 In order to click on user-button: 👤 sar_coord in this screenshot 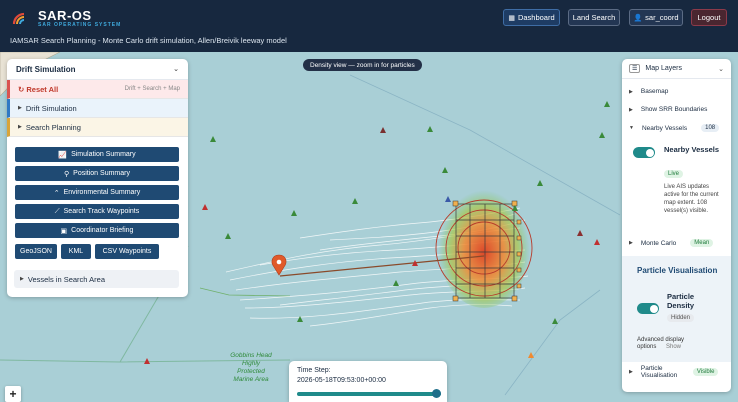, I will do `click(656, 17)`.